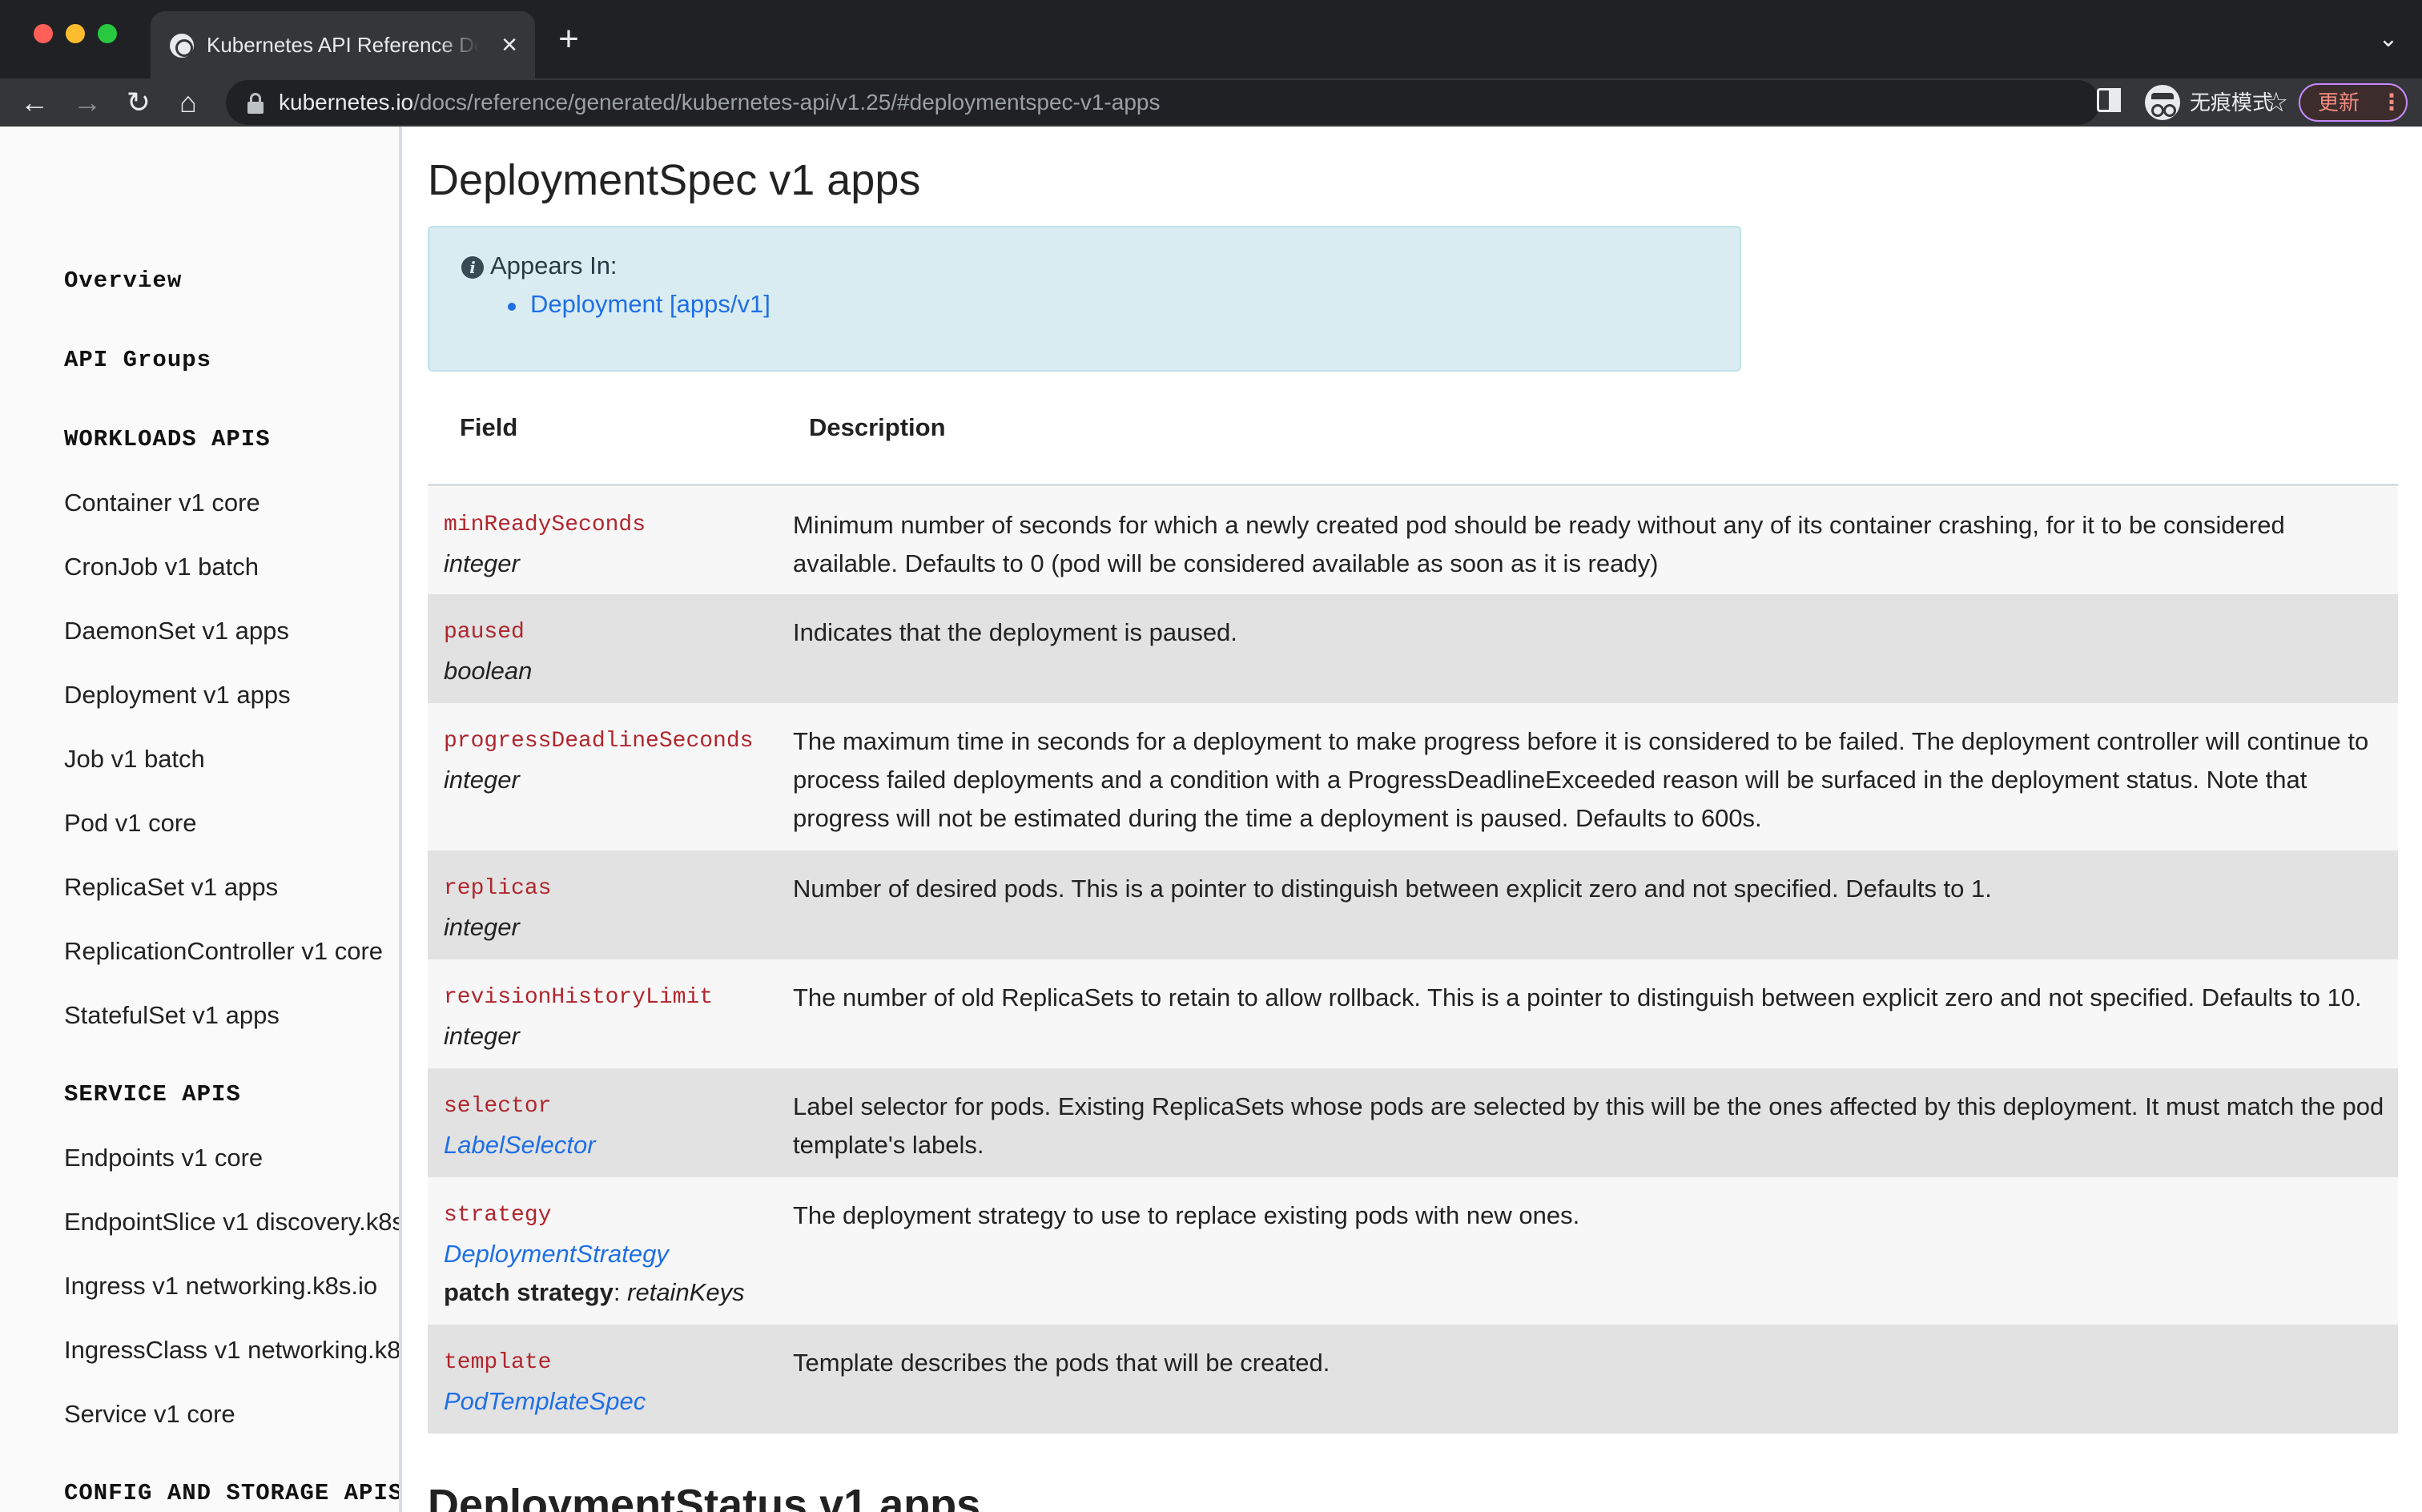 This screenshot has width=2422, height=1512. What do you see at coordinates (177, 695) in the screenshot?
I see `sidebar-item-deployment: Deployment v1 apps` at bounding box center [177, 695].